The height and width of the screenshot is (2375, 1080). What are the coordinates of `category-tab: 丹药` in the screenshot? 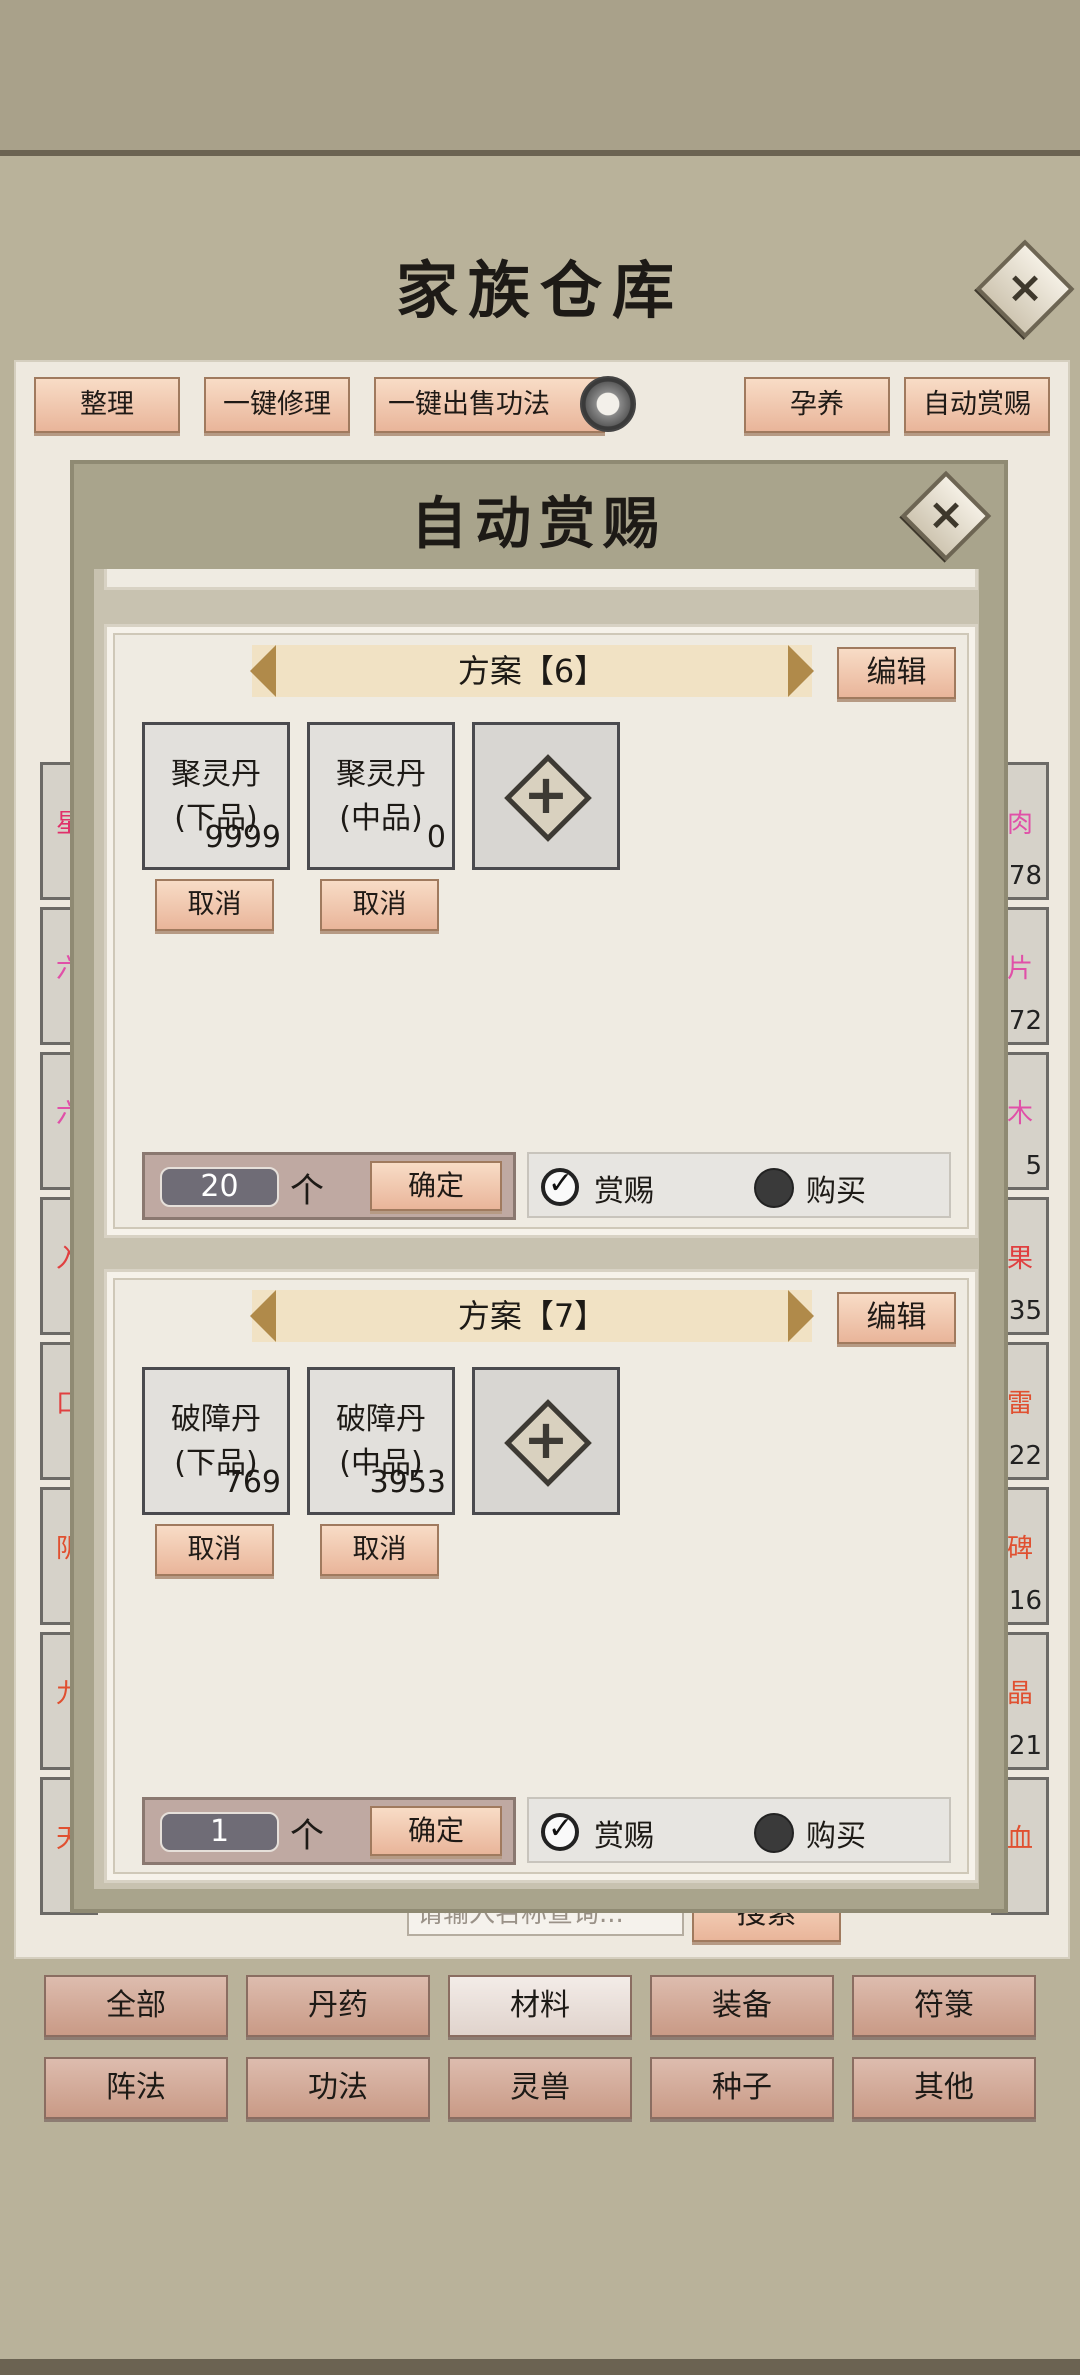 It's located at (338, 2006).